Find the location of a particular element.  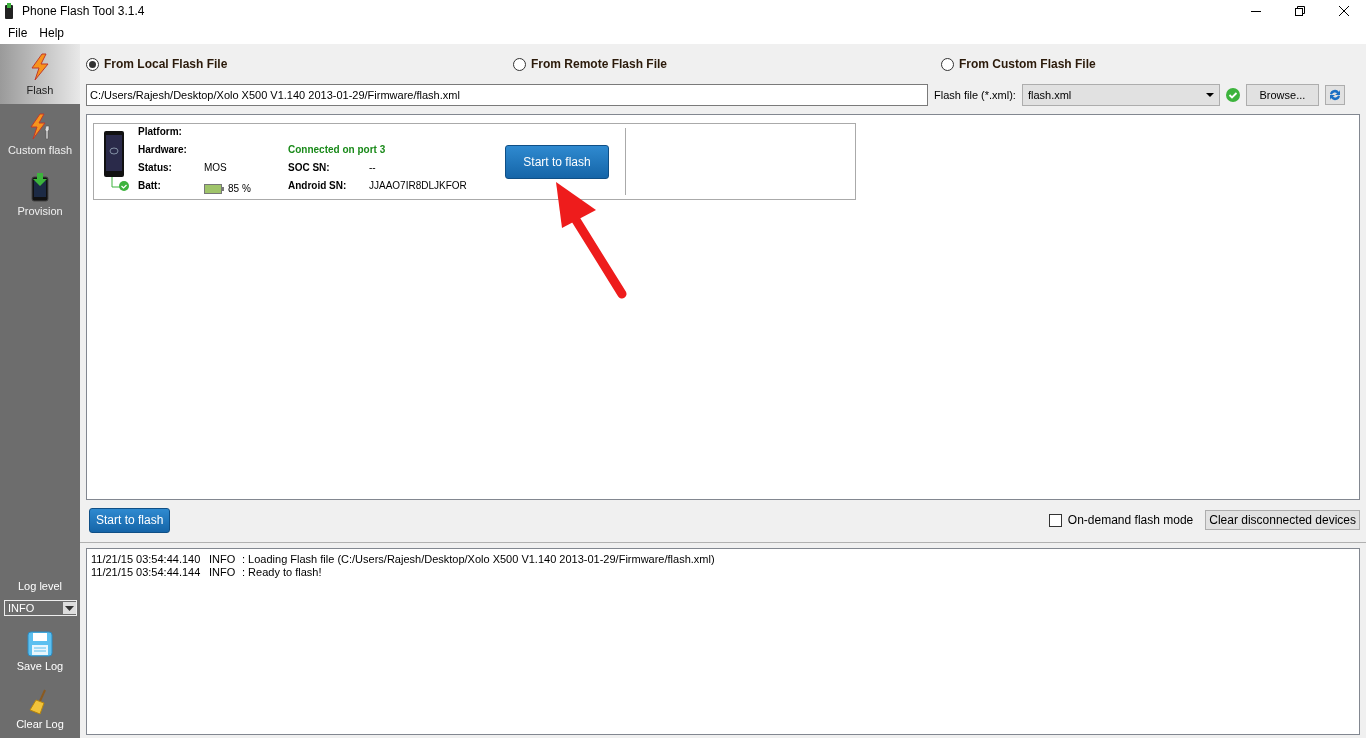

log-time: 11/21/15 03:54:44.140 is located at coordinates (146, 559).